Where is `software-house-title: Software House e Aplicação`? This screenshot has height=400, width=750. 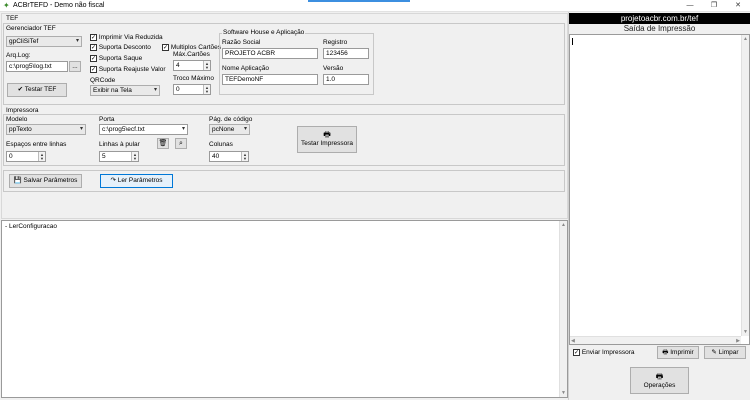 software-house-title: Software House e Aplicação is located at coordinates (264, 33).